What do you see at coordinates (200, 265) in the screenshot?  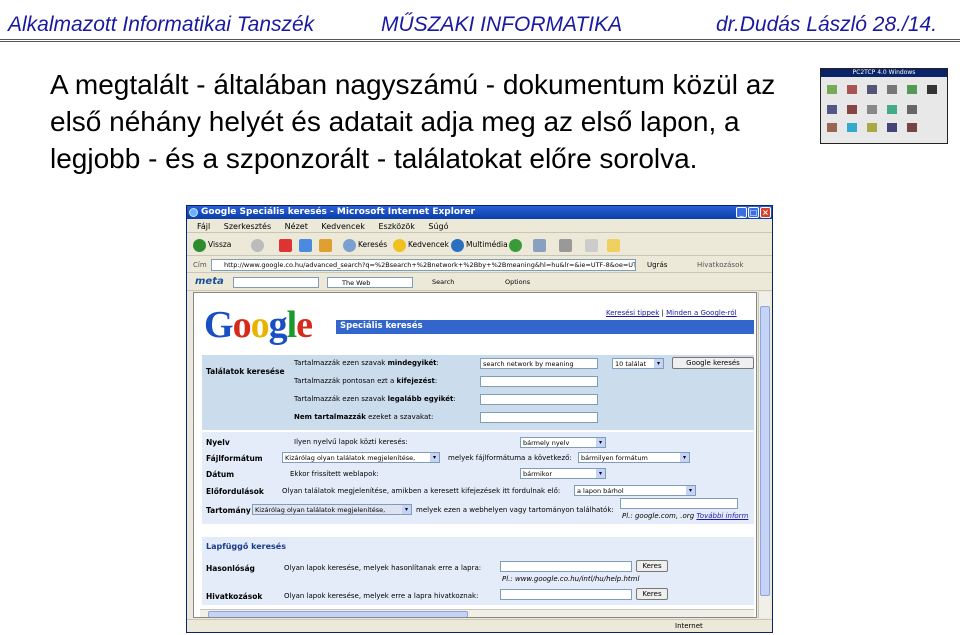 I see `address-label: Cím` at bounding box center [200, 265].